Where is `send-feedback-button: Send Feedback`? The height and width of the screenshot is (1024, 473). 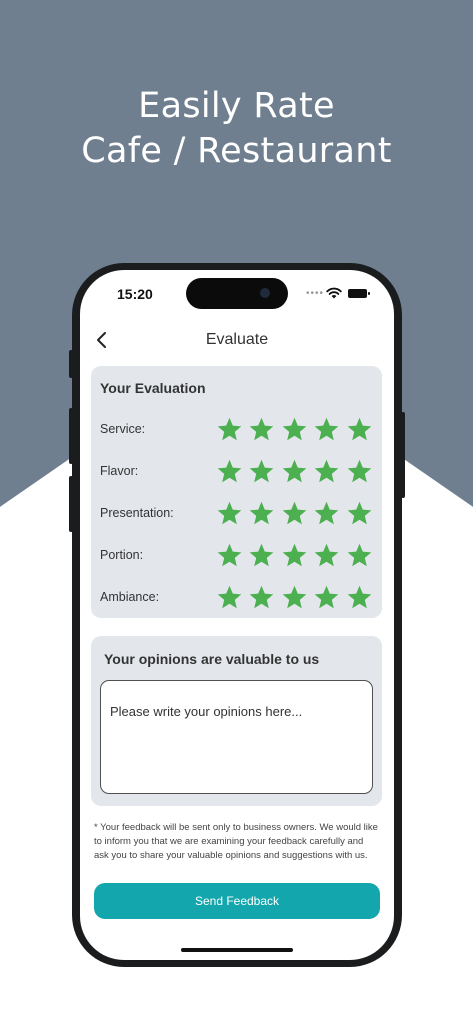 send-feedback-button: Send Feedback is located at coordinates (237, 901).